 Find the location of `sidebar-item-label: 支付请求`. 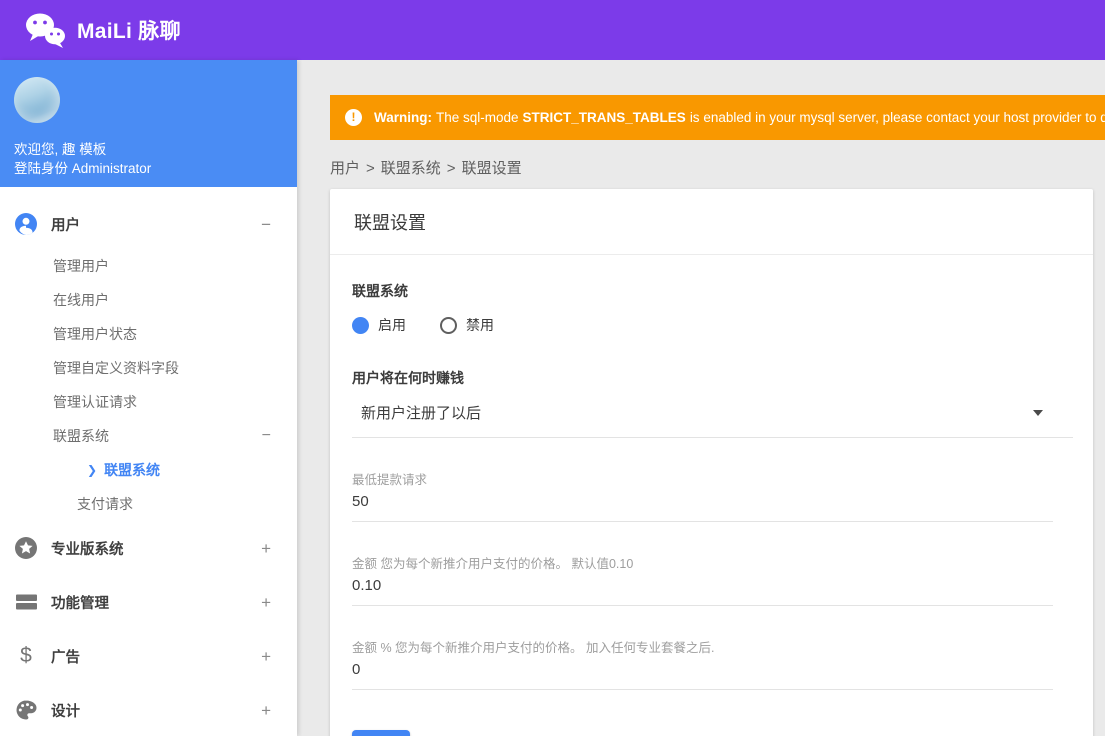

sidebar-item-label: 支付请求 is located at coordinates (105, 504).